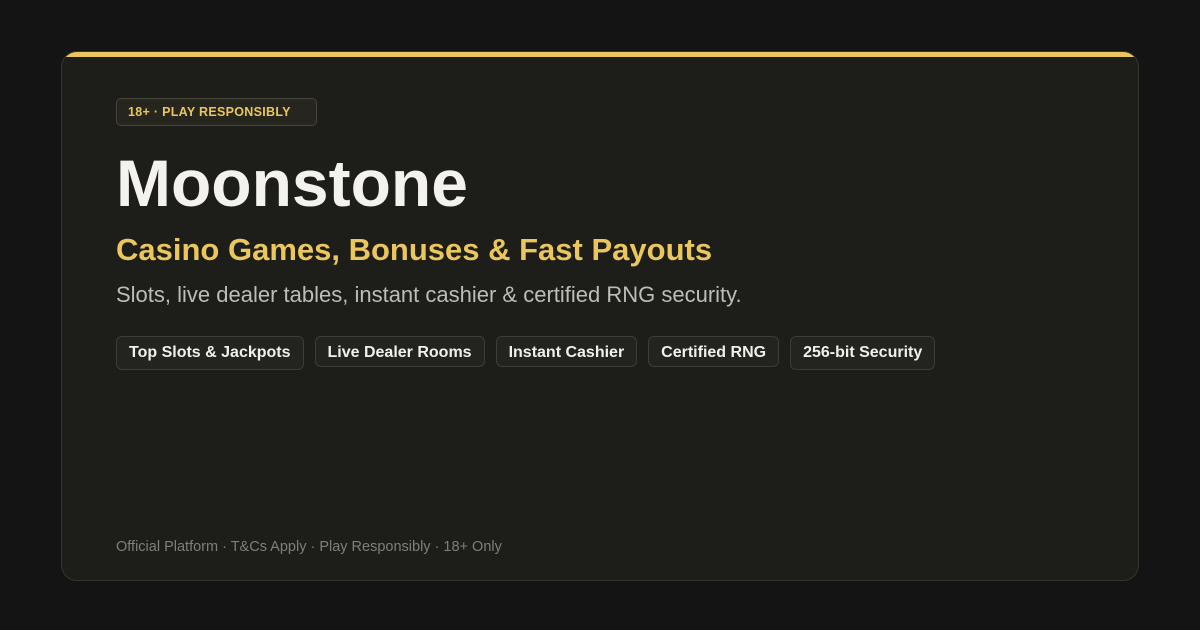 The image size is (1200, 630). What do you see at coordinates (600, 54) in the screenshot?
I see `accent-bar` at bounding box center [600, 54].